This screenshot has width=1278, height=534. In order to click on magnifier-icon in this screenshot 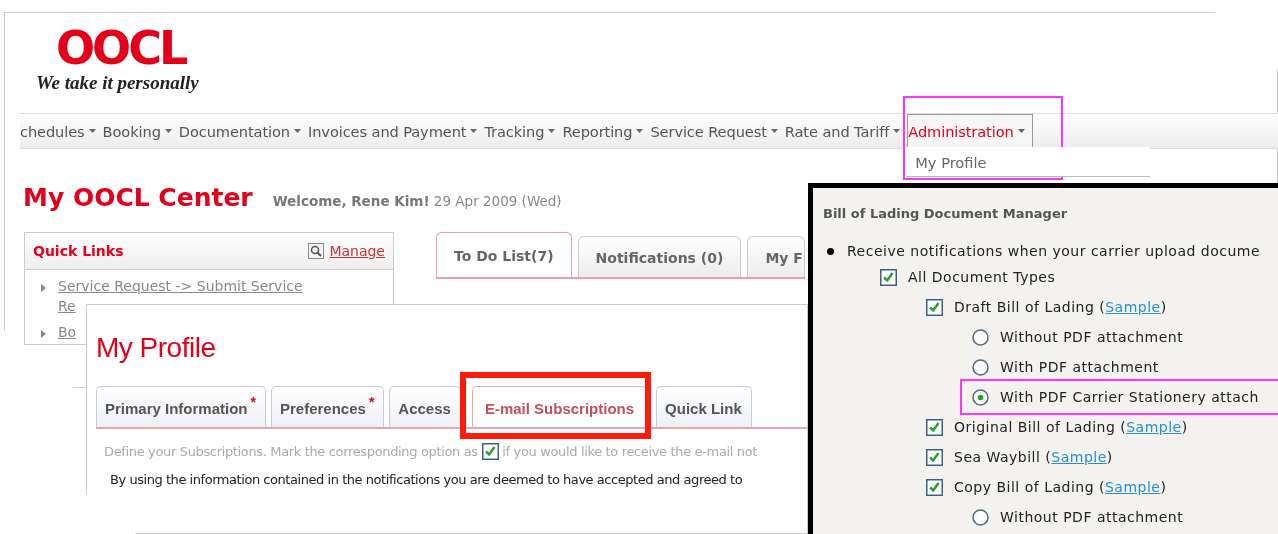, I will do `click(316, 251)`.